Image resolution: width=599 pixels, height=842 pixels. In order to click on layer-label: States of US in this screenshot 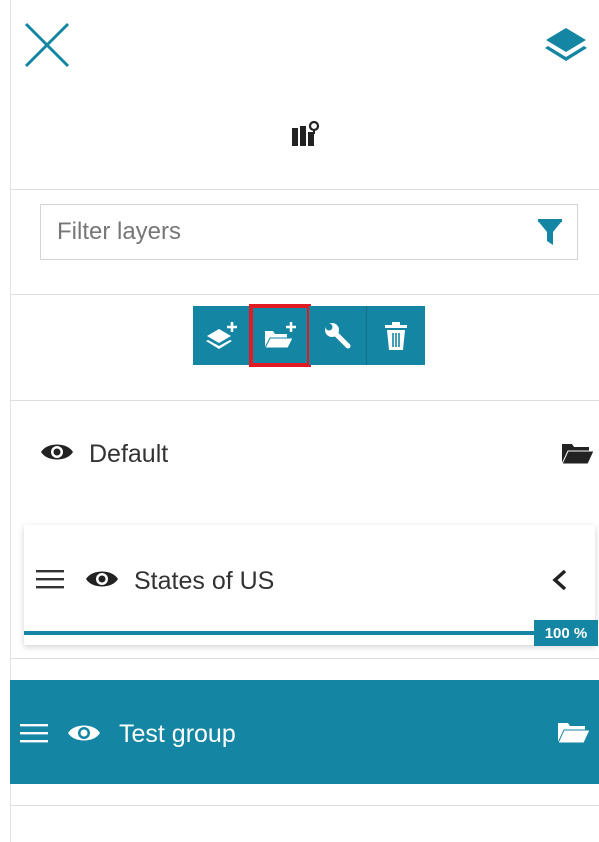, I will do `click(204, 581)`.